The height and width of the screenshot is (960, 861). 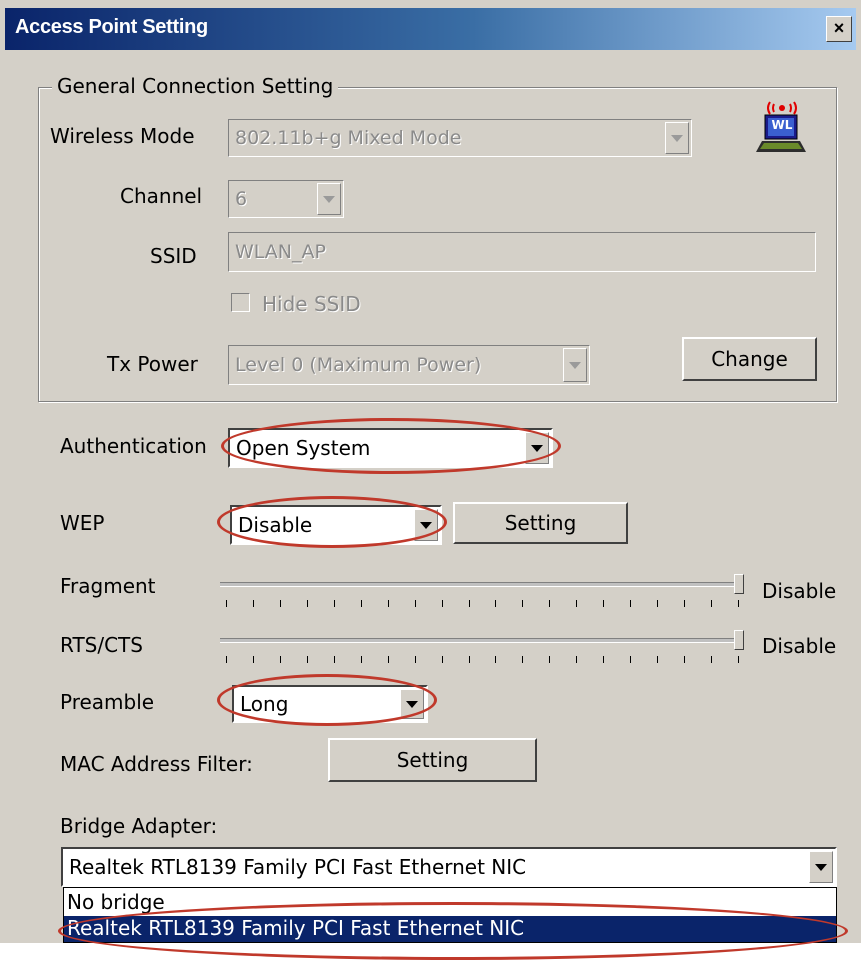 I want to click on wireless-mode-value: 802.11b+g Mixed Mode, so click(x=348, y=138).